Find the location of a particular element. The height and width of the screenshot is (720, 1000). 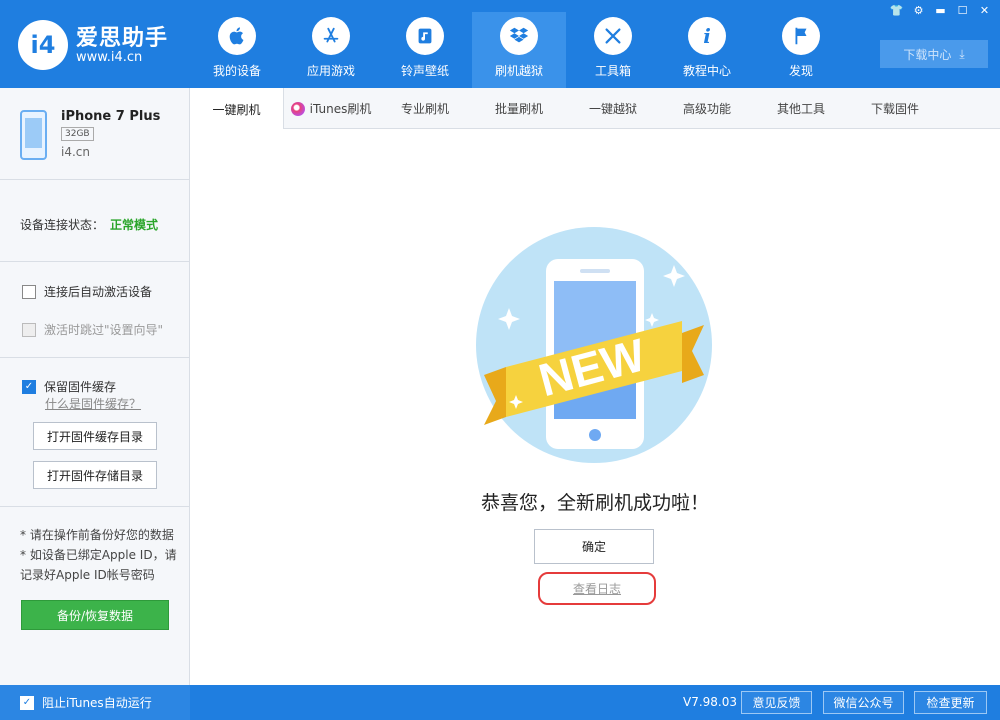

nav-label: 我的设备 is located at coordinates (236, 71).